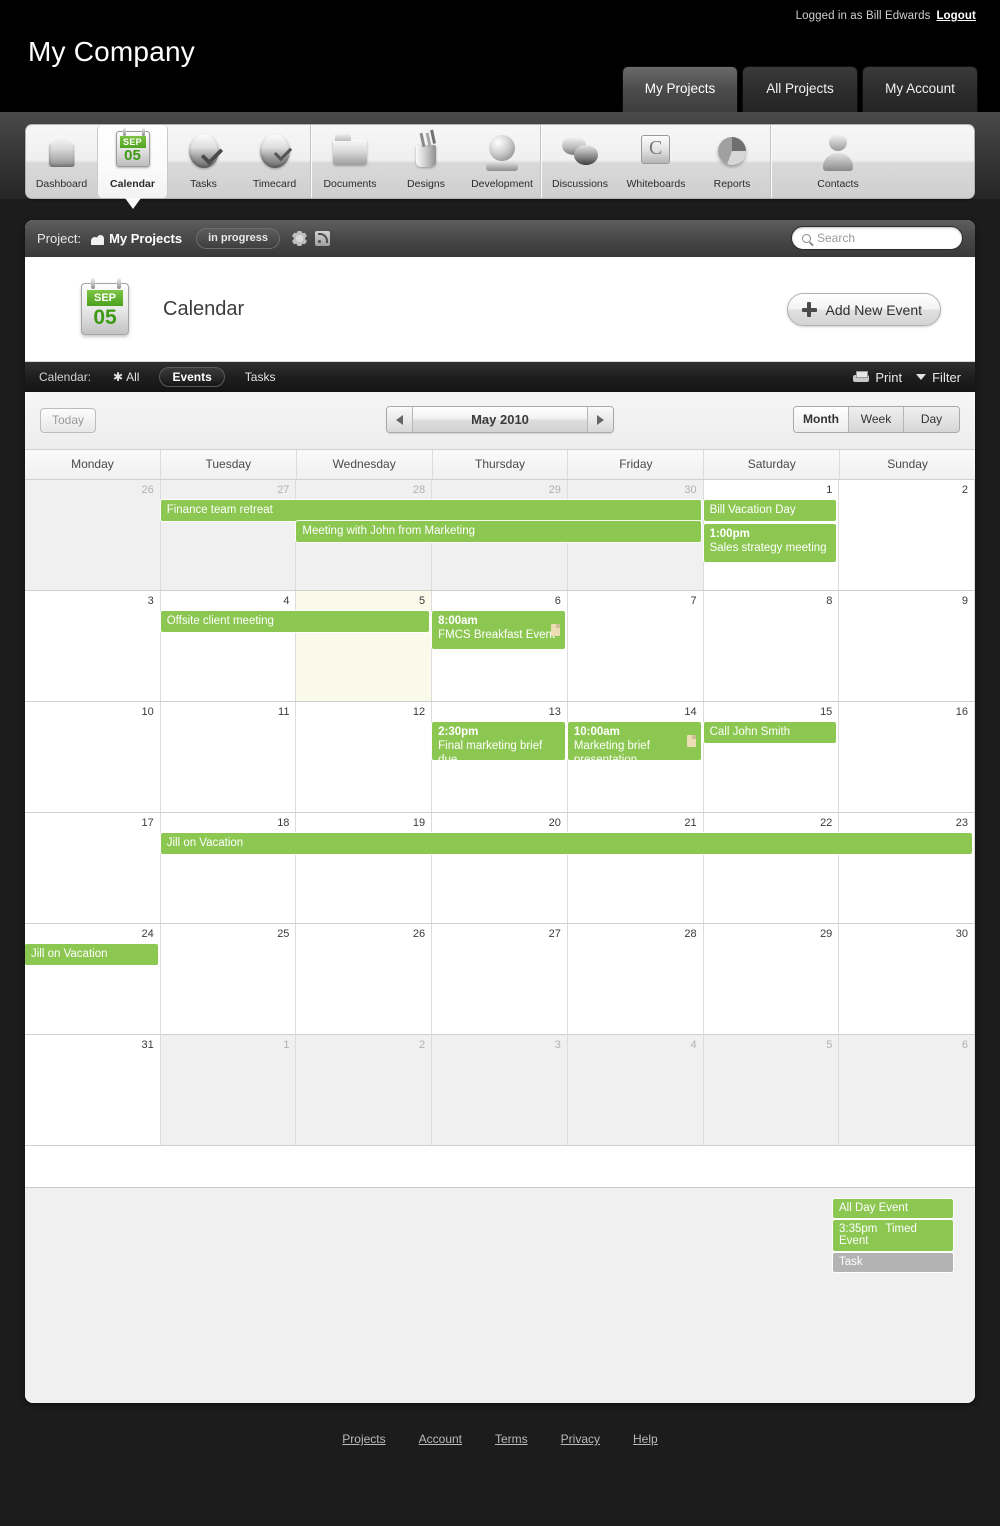  What do you see at coordinates (884, 238) in the screenshot?
I see `search-input` at bounding box center [884, 238].